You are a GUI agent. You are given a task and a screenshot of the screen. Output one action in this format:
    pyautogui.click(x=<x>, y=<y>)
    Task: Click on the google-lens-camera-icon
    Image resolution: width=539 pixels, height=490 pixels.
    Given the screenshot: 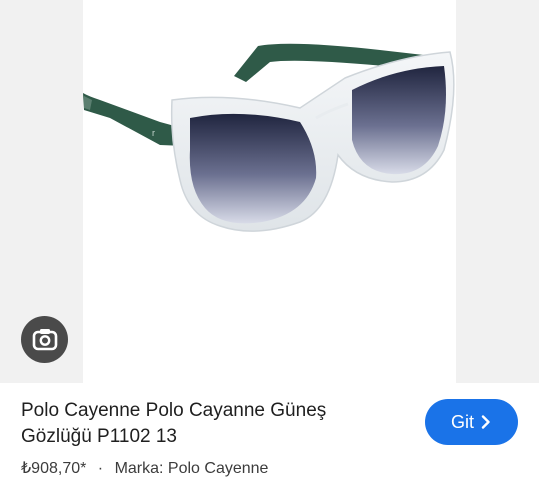 What is the action you would take?
    pyautogui.click(x=44, y=339)
    